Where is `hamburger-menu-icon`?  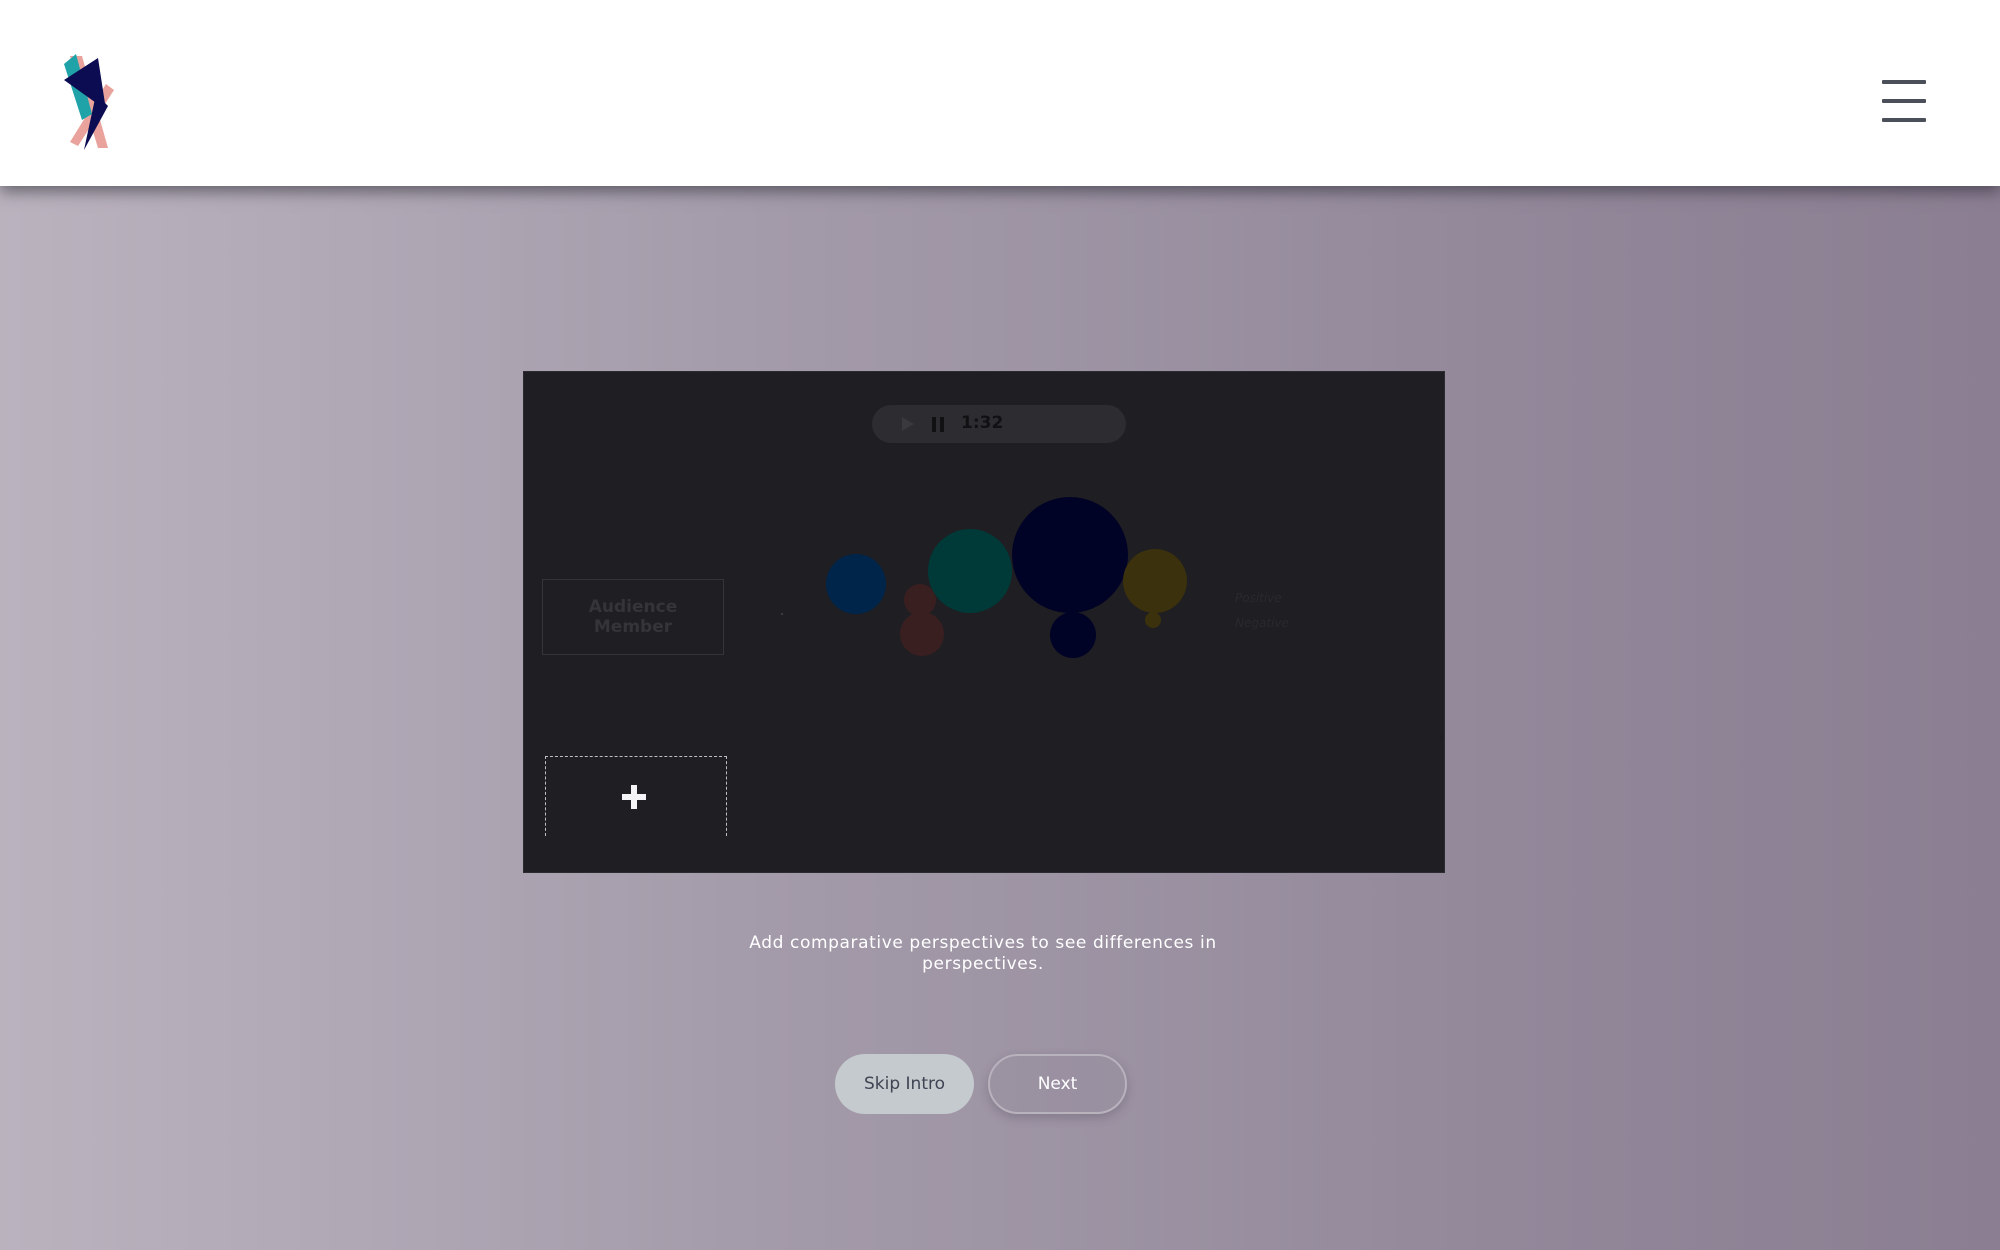
hamburger-menu-icon is located at coordinates (1904, 101).